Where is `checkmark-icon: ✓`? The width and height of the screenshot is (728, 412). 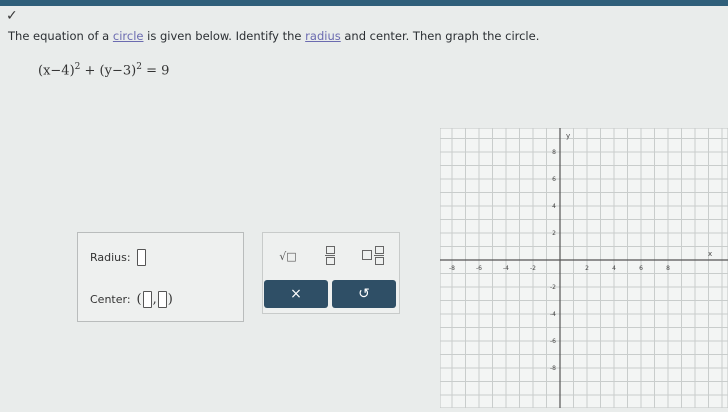 checkmark-icon: ✓ is located at coordinates (12, 16).